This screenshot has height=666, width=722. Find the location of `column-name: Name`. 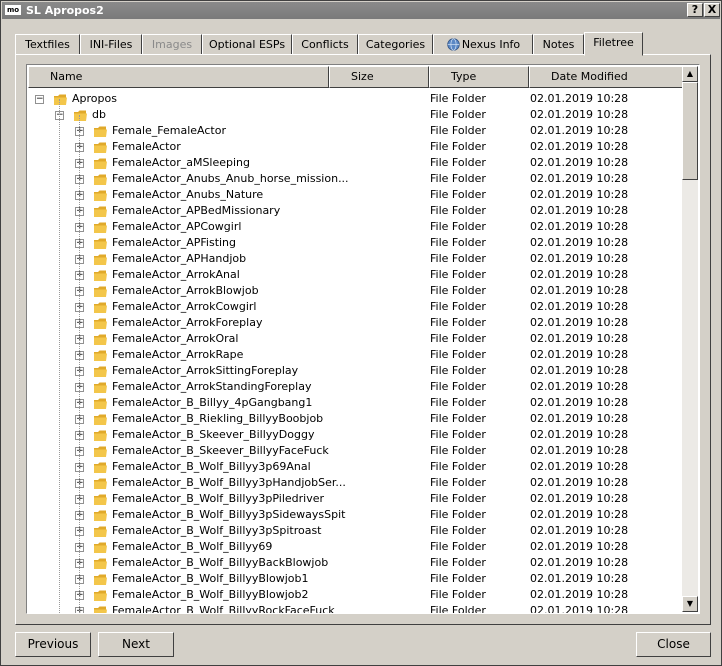

column-name: Name is located at coordinates (178, 77).